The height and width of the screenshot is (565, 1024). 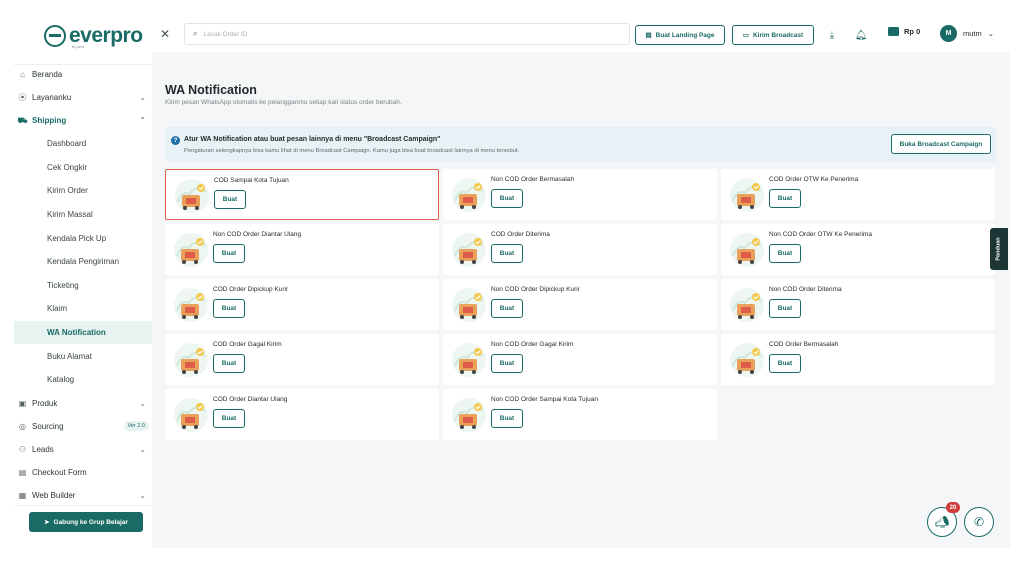 I want to click on sidebar-subitem-label: Ticketing, so click(x=63, y=285).